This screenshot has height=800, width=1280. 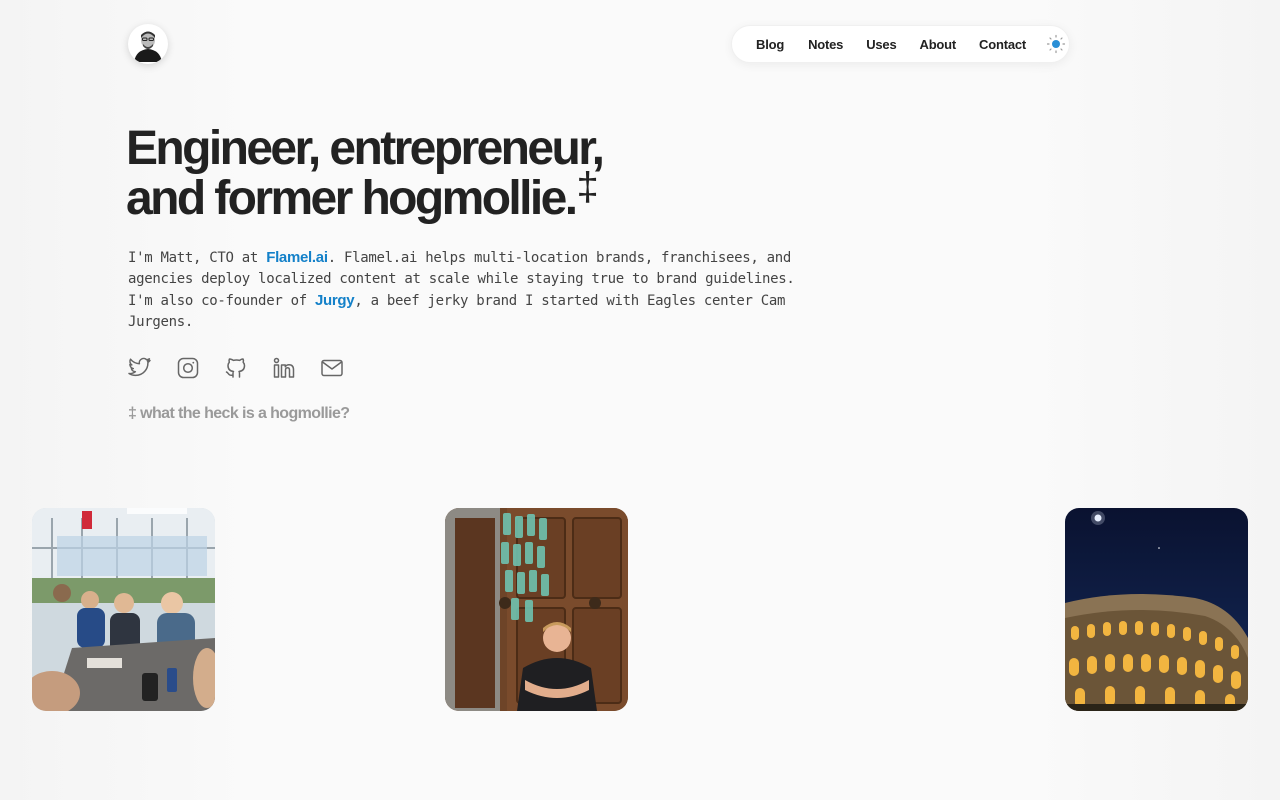 What do you see at coordinates (1156, 609) in the screenshot?
I see `colosseum-at-night-photo` at bounding box center [1156, 609].